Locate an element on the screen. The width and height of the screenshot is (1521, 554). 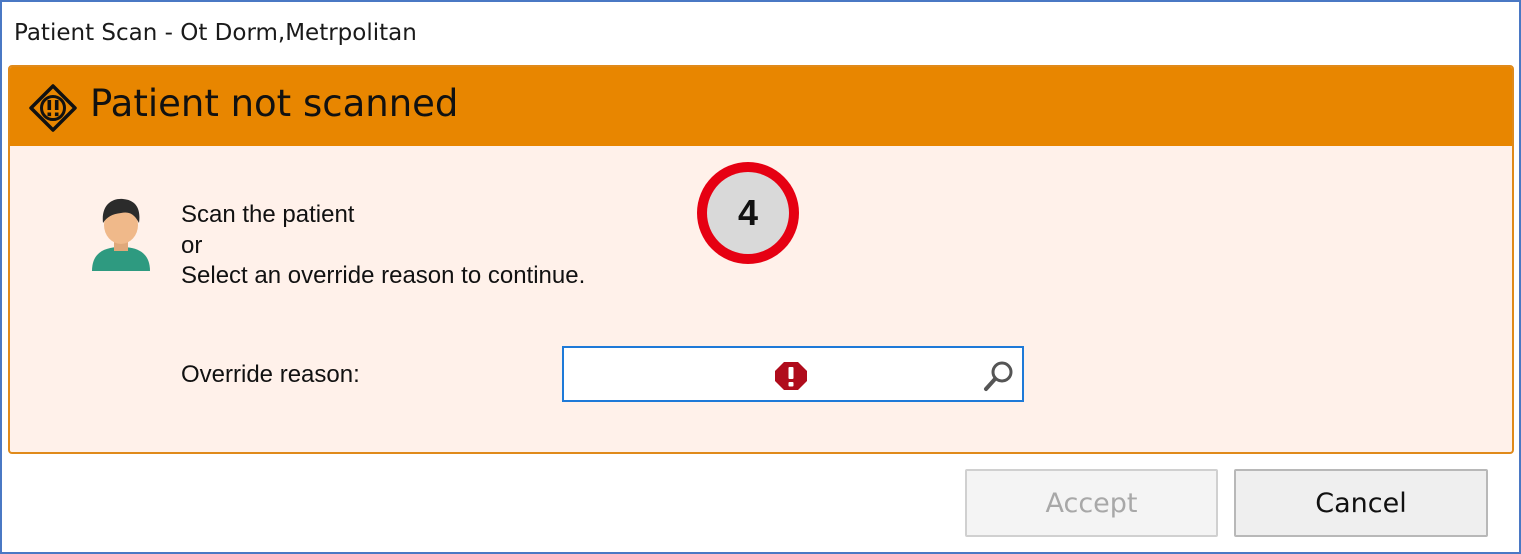
step-number: 4 is located at coordinates (748, 213).